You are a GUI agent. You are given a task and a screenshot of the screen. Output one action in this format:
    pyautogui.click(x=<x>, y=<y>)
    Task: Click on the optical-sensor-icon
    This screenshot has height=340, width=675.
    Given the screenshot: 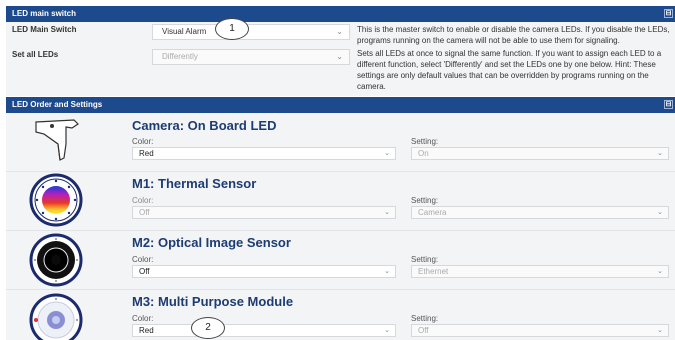 What is the action you would take?
    pyautogui.click(x=56, y=260)
    